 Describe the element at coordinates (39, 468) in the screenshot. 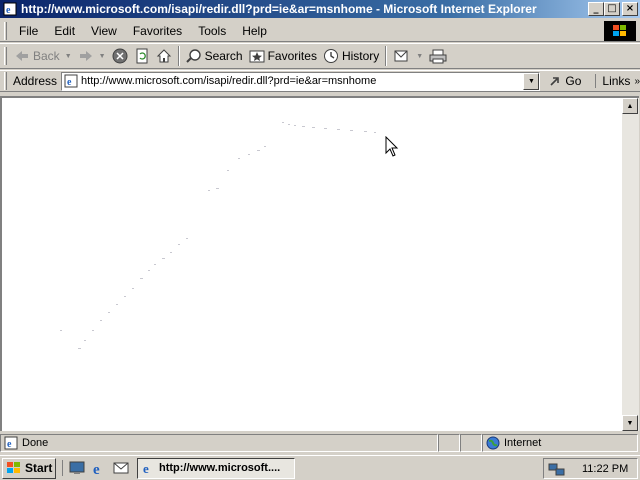

I see `start-label: Start` at that location.